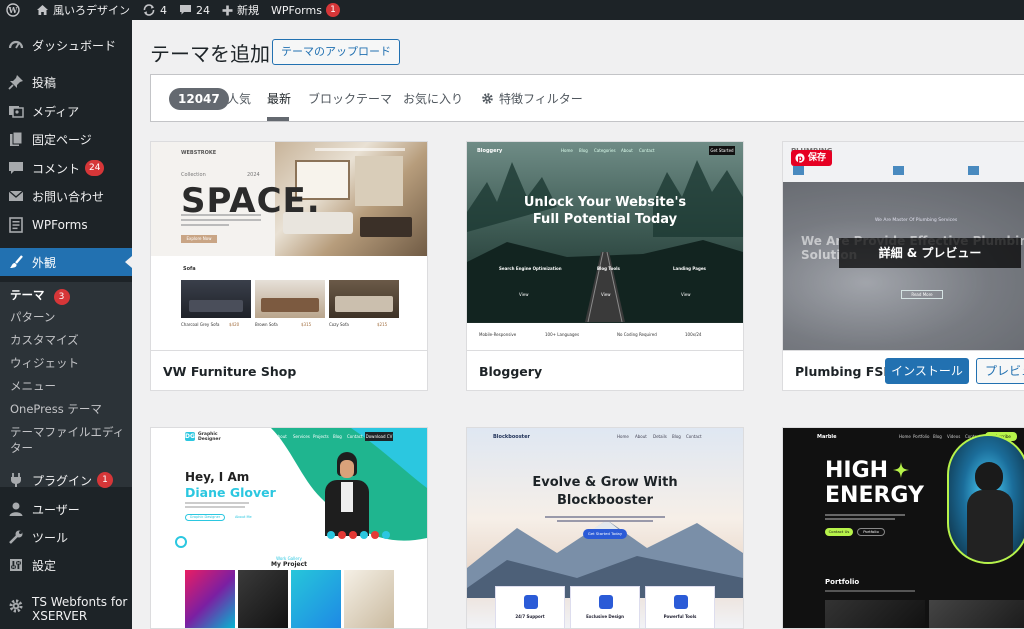  Describe the element at coordinates (16, 139) in the screenshot. I see `page-icon` at that location.